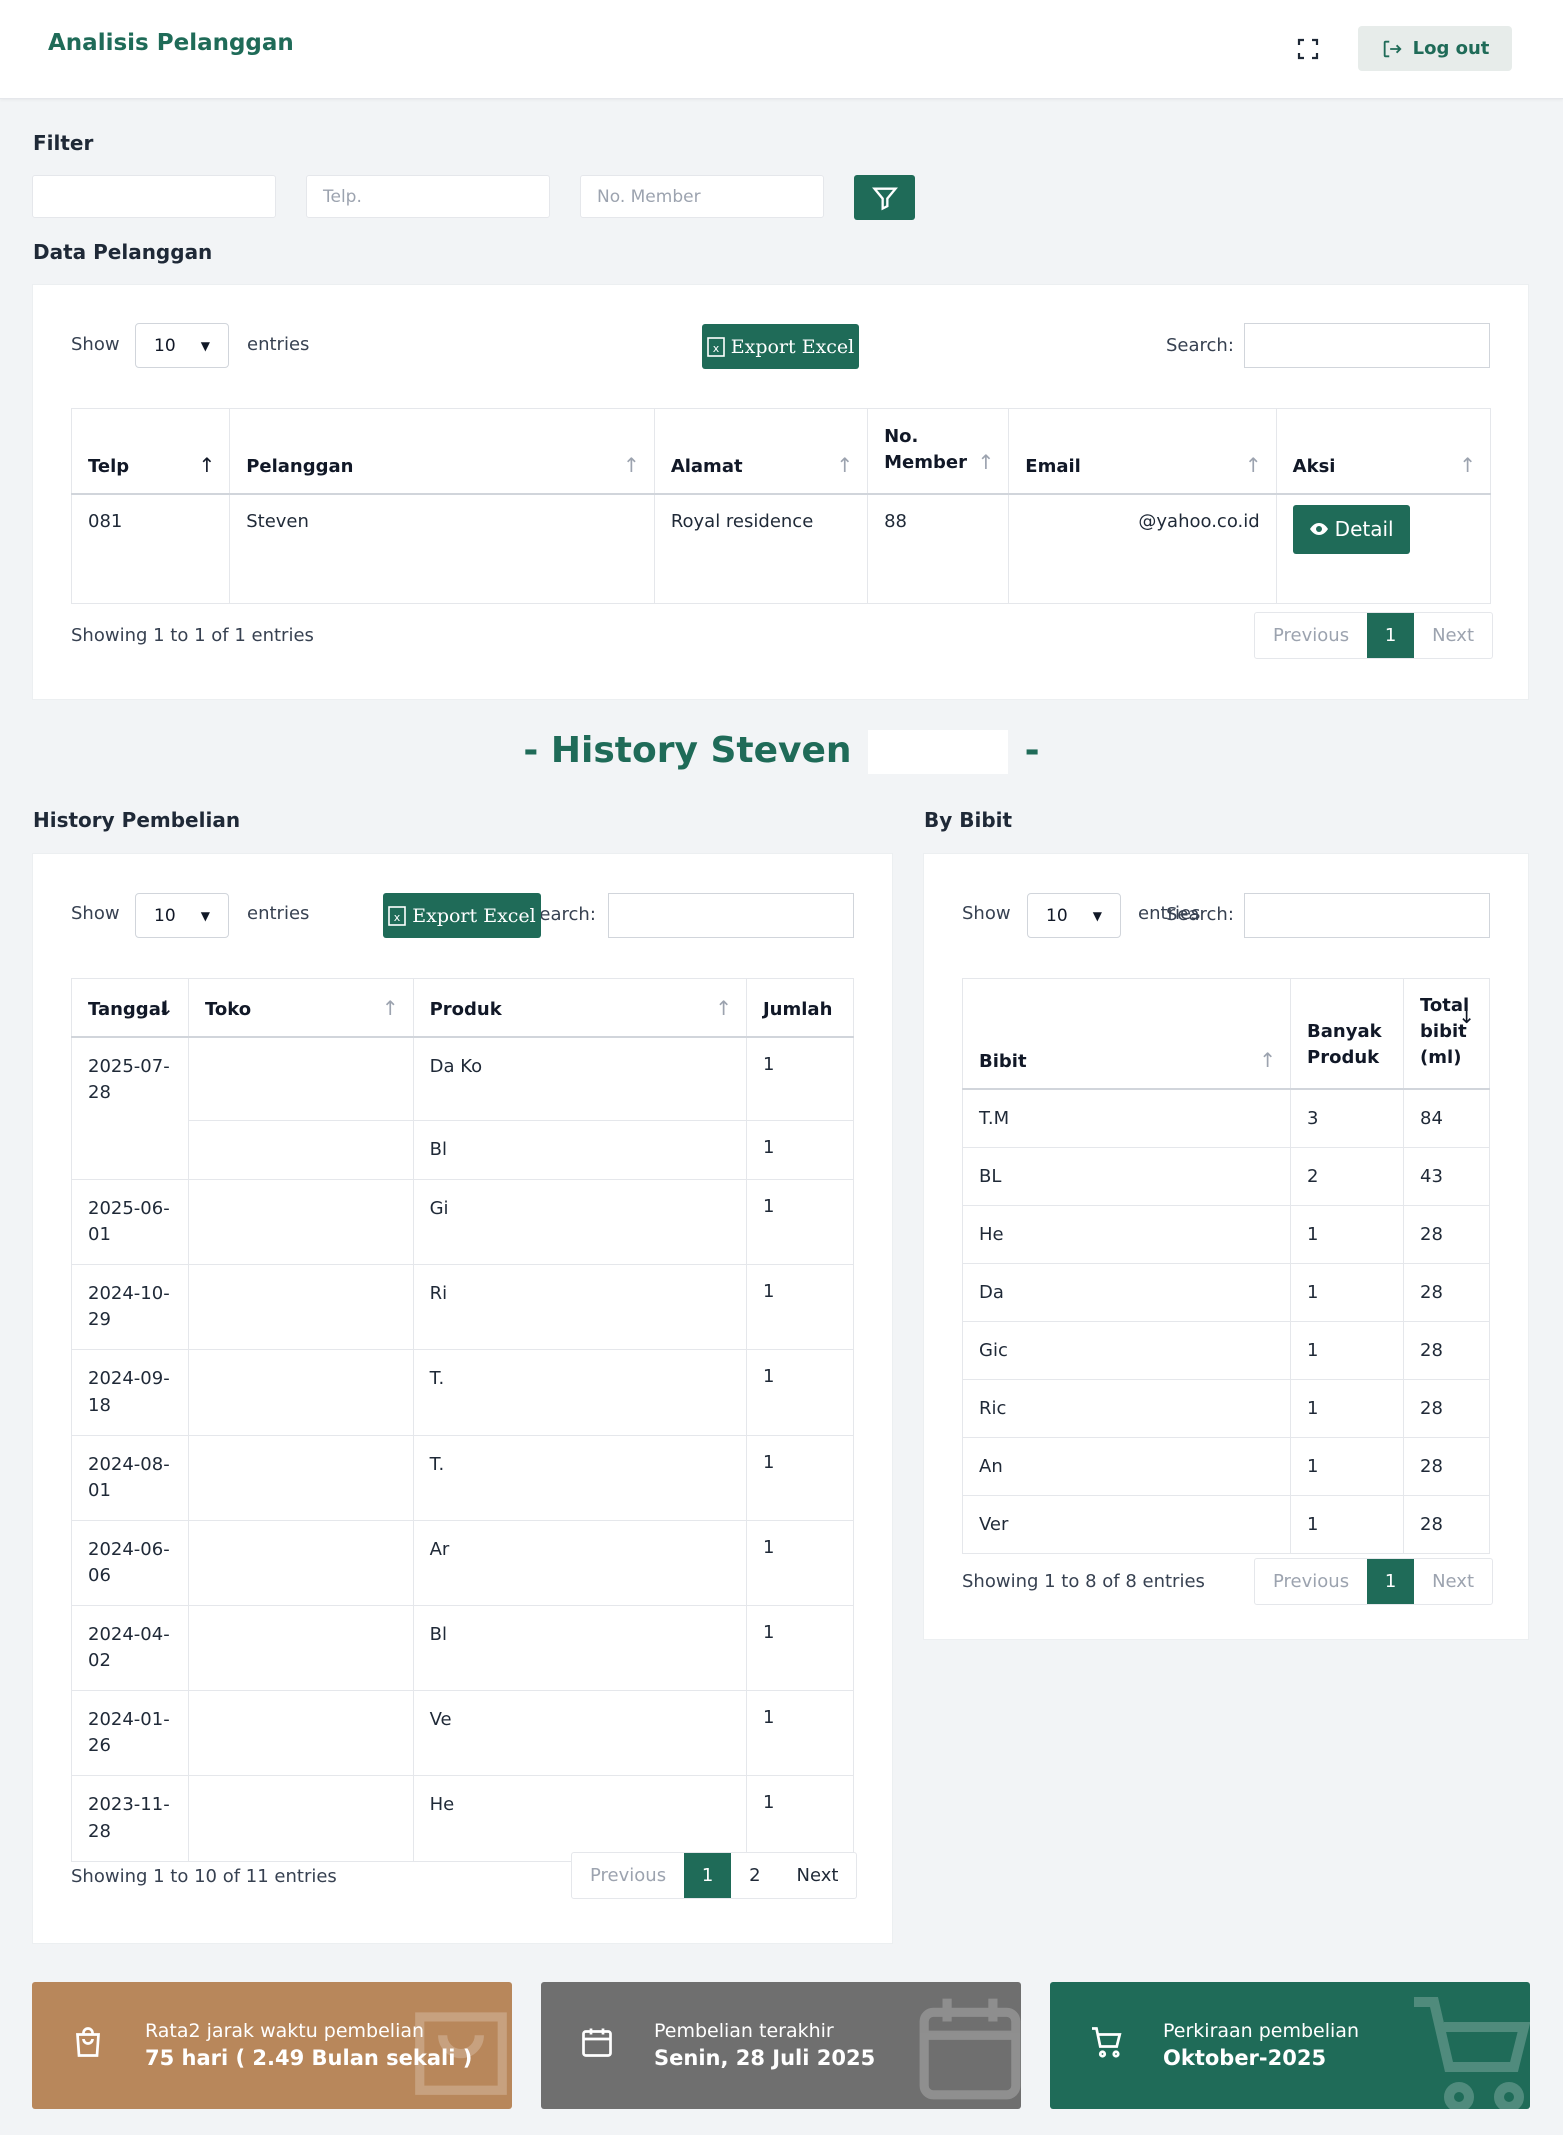  I want to click on history-pembelian-title: History Pembelian, so click(137, 820).